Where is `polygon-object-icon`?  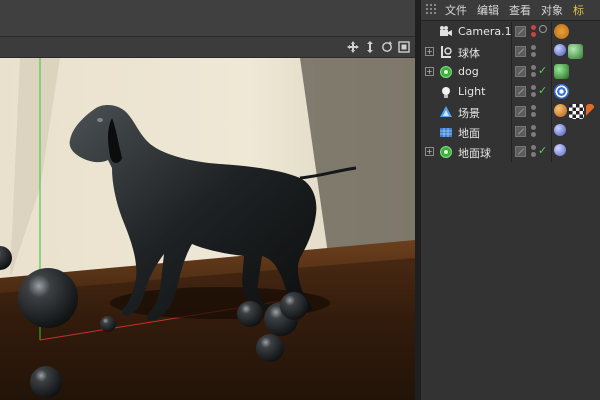
polygon-object-icon is located at coordinates (446, 72).